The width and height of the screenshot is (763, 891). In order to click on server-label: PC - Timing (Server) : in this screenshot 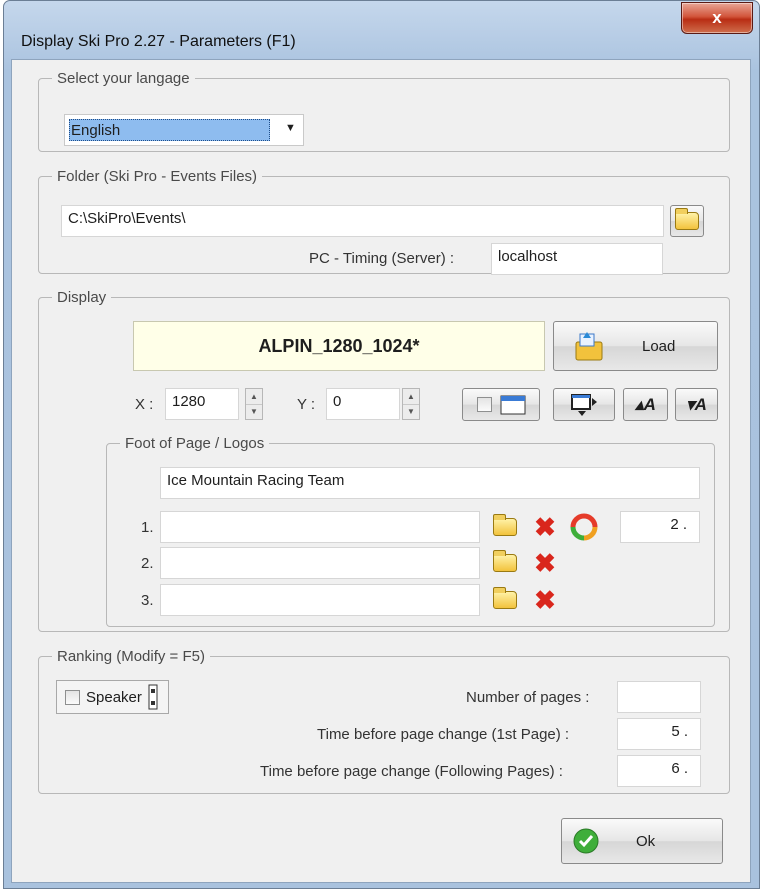, I will do `click(382, 258)`.